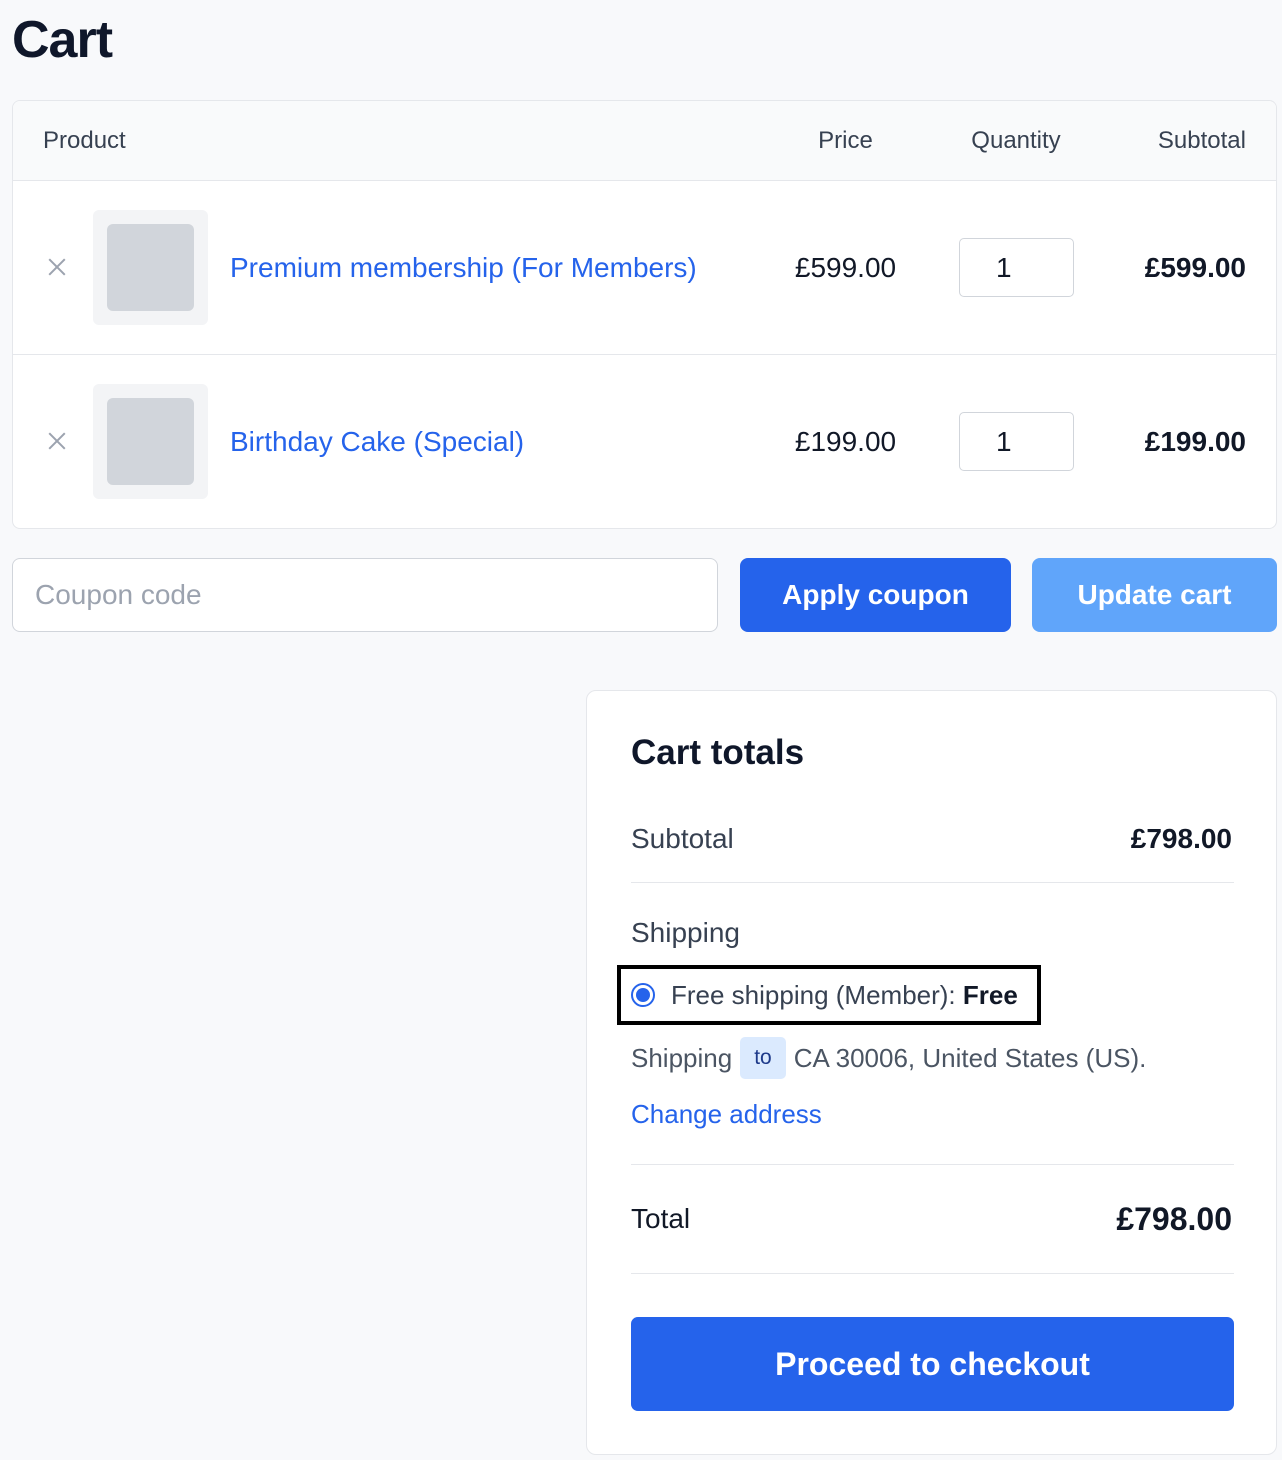 The width and height of the screenshot is (1282, 1460). Describe the element at coordinates (932, 1364) in the screenshot. I see `proceed-to-checkout-button: Proceed to checkout` at that location.